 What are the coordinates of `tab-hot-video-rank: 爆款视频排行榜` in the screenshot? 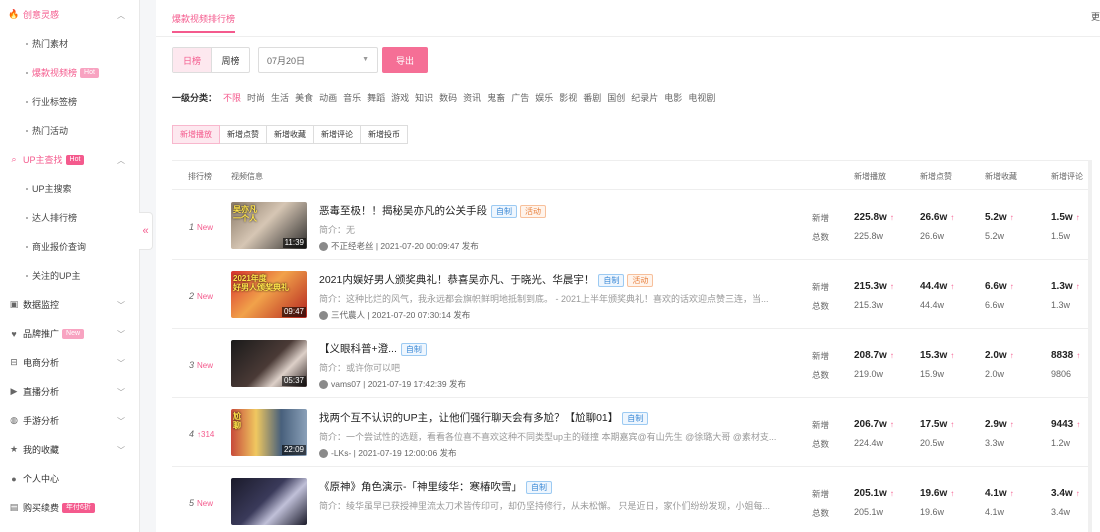 It's located at (204, 22).